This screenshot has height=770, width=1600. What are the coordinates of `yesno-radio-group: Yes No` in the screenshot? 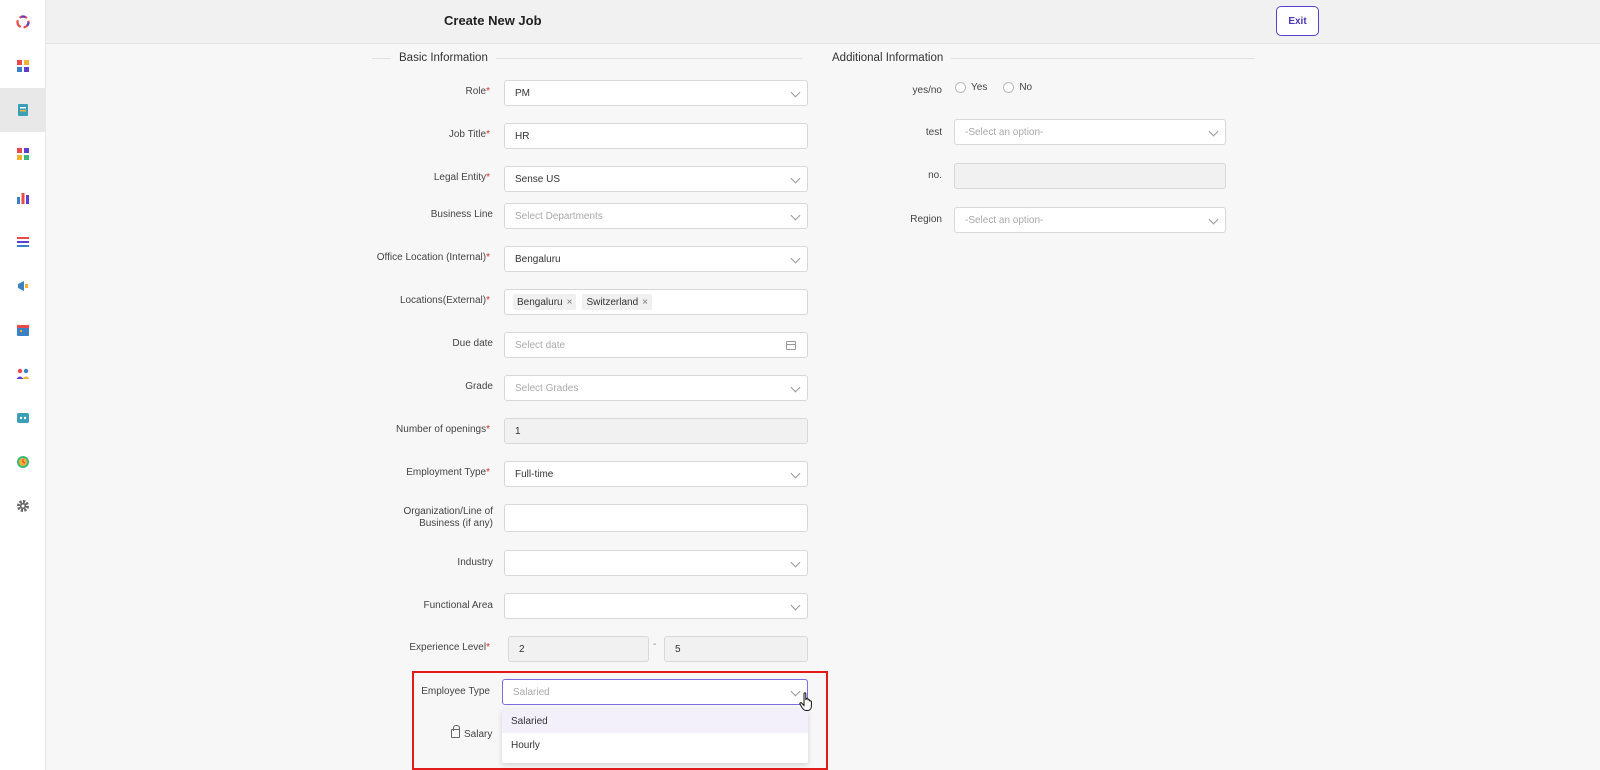 It's located at (1001, 87).